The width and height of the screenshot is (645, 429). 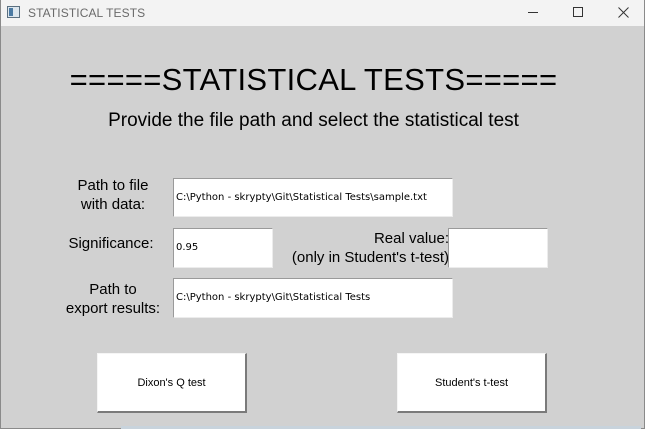 I want to click on page-title: =====STATISTICAL TESTS=====, so click(x=313, y=79).